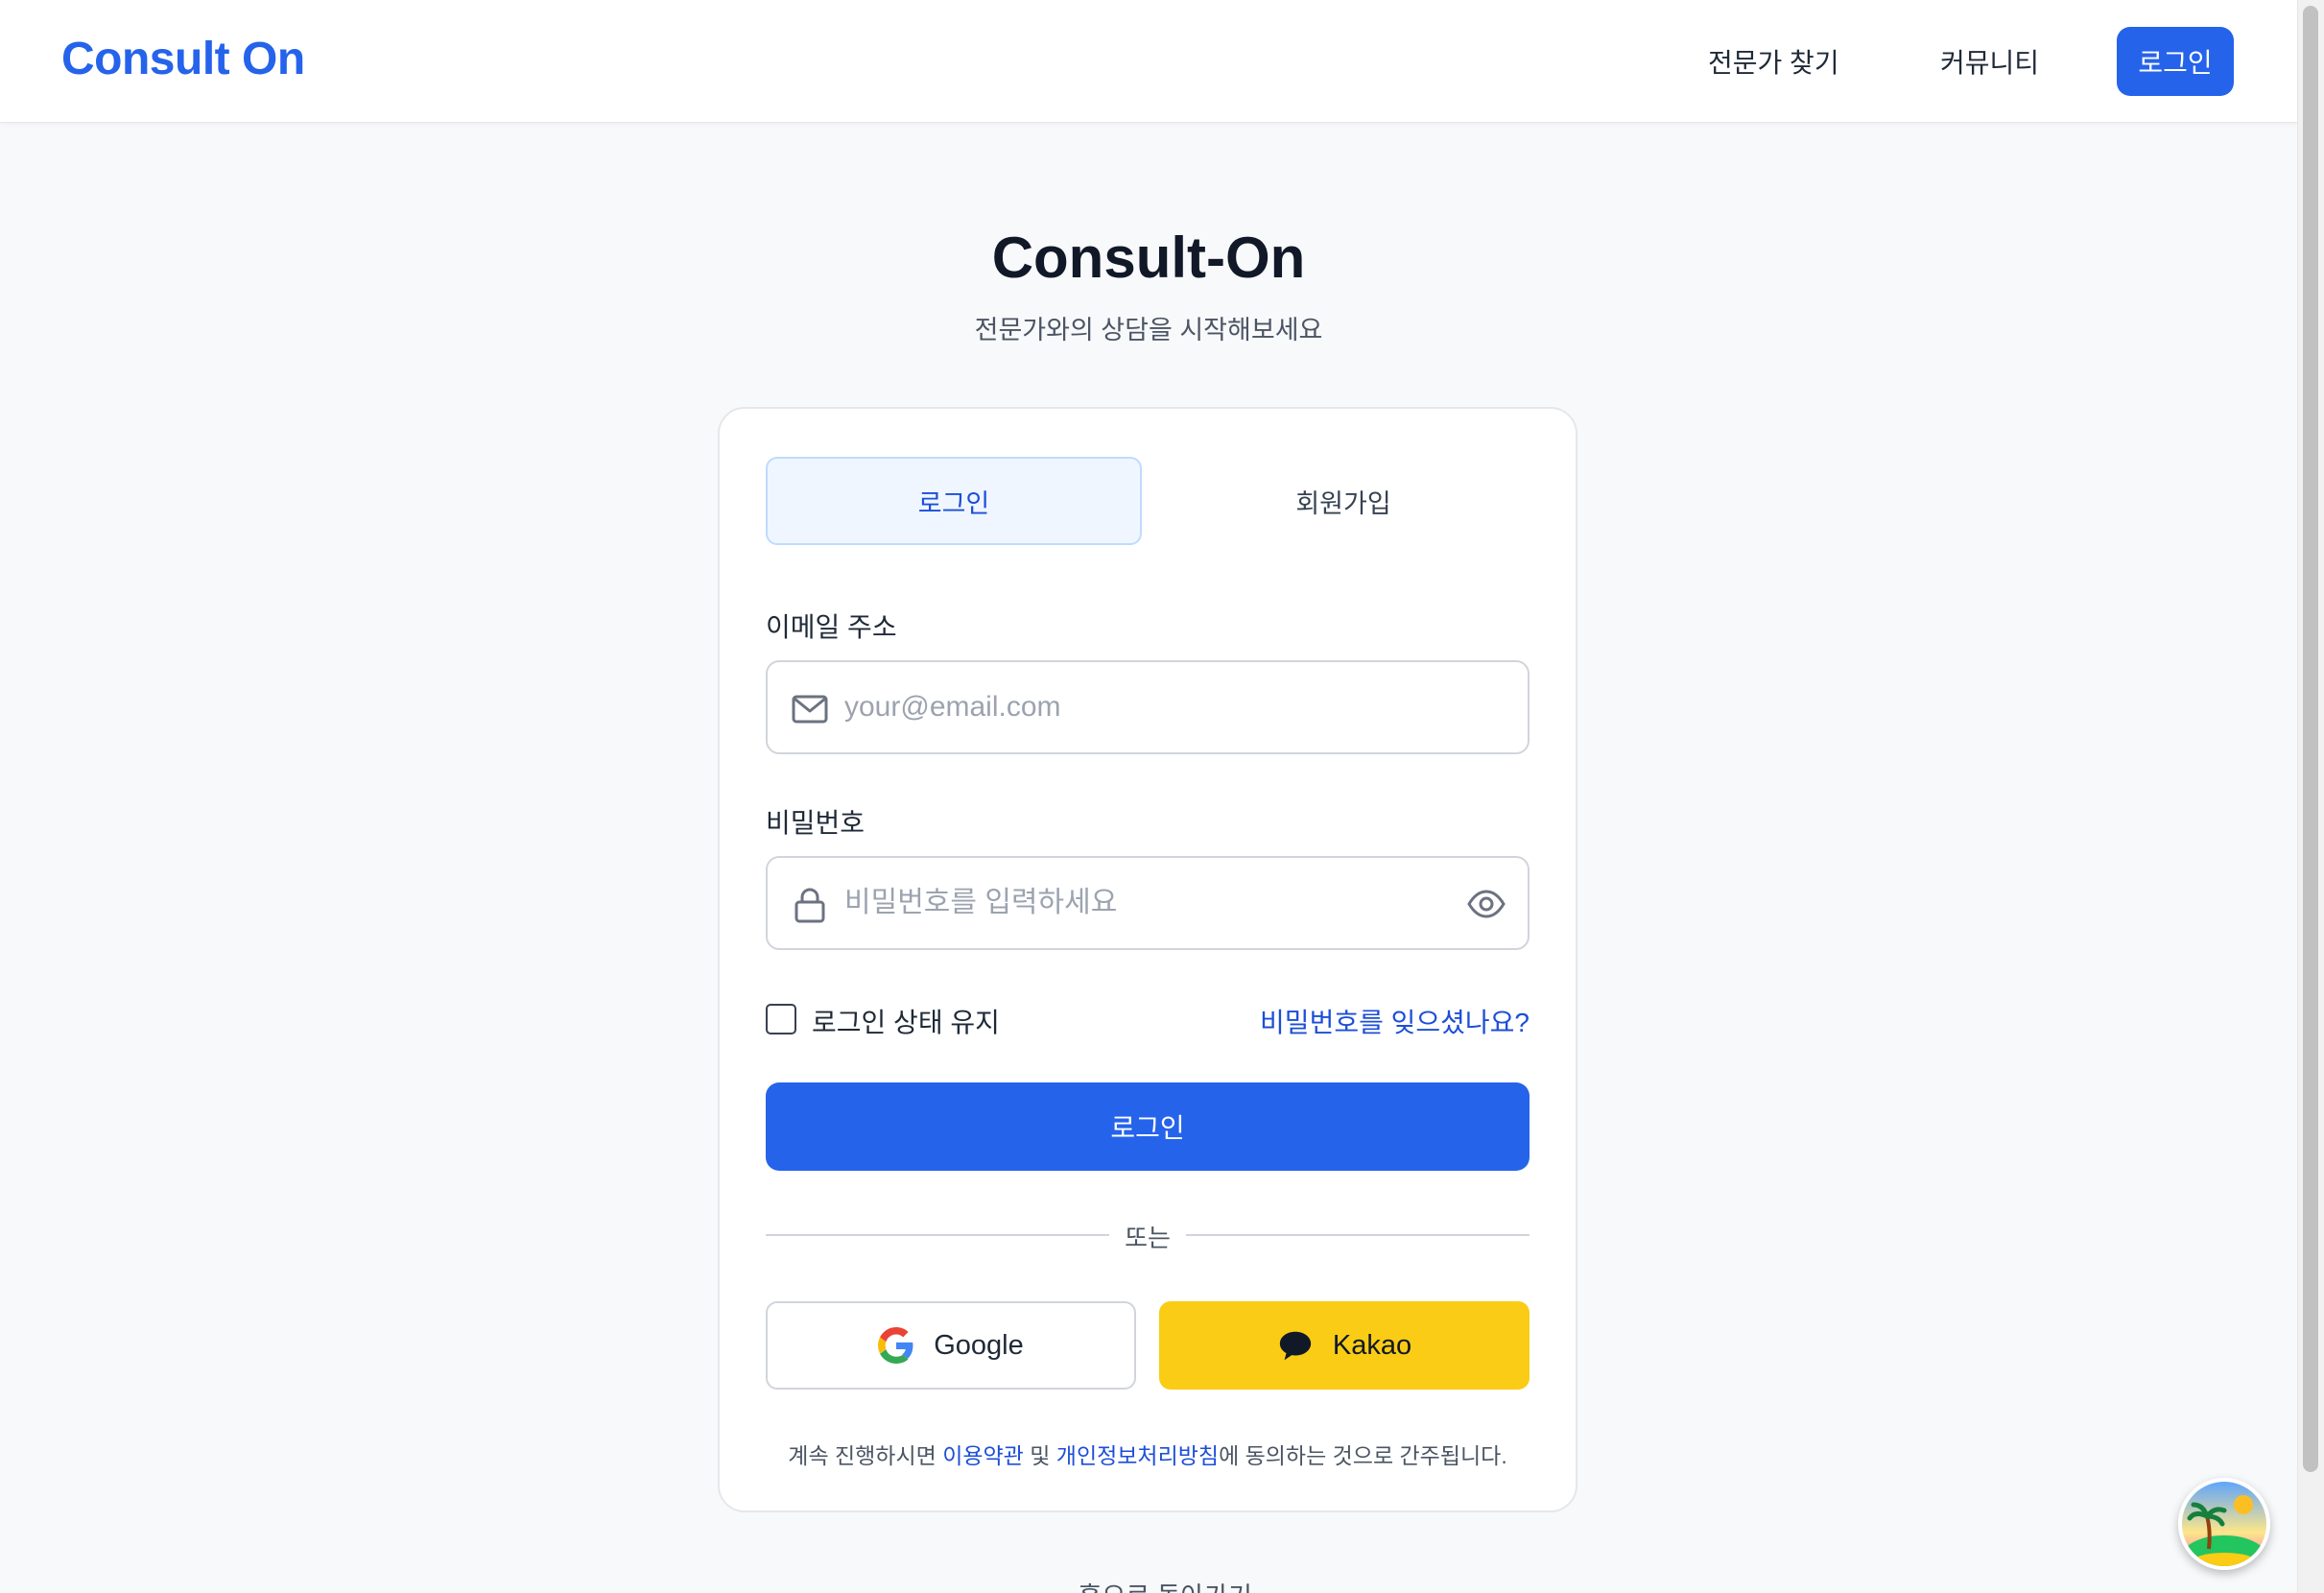  Describe the element at coordinates (1989, 61) in the screenshot. I see `nav-community-link: 커뮤니티` at that location.